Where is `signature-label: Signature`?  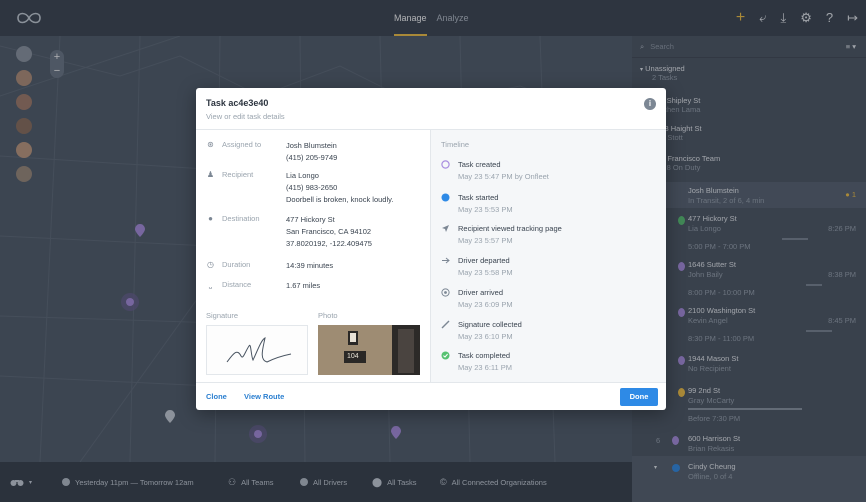
signature-label: Signature is located at coordinates (222, 315).